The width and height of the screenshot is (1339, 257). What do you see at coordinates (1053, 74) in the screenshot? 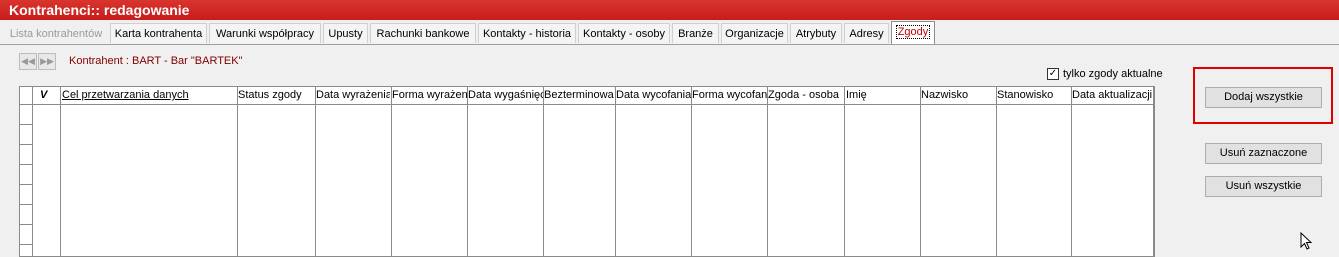
I see `current-consents-checkbox: ✓` at bounding box center [1053, 74].